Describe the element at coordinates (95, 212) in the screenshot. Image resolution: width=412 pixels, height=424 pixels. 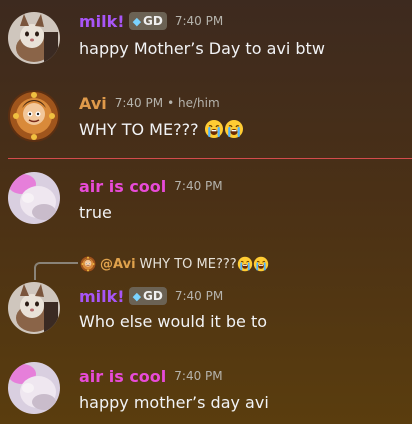
I see `message-text: true` at that location.